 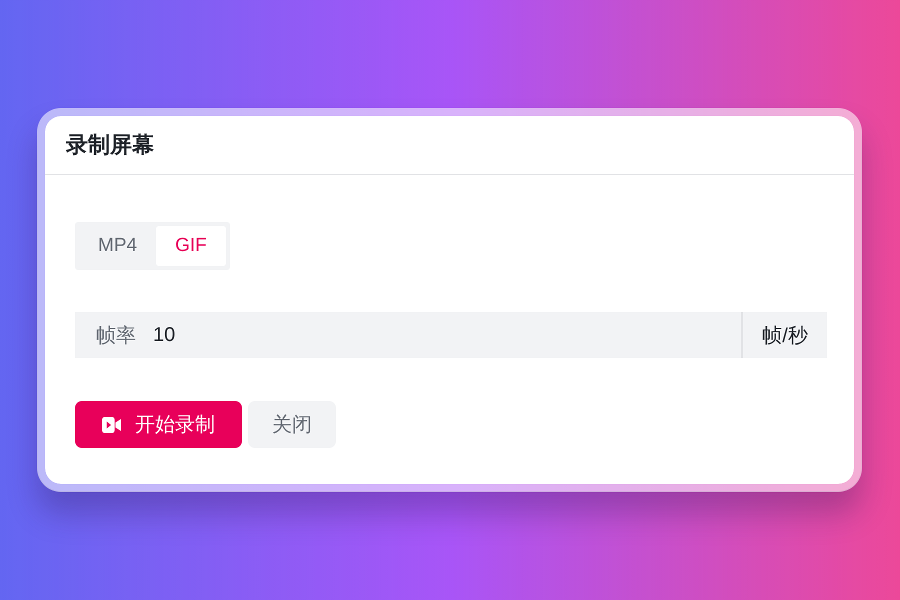 What do you see at coordinates (158, 424) in the screenshot?
I see `start-recording-button: 开始录制` at bounding box center [158, 424].